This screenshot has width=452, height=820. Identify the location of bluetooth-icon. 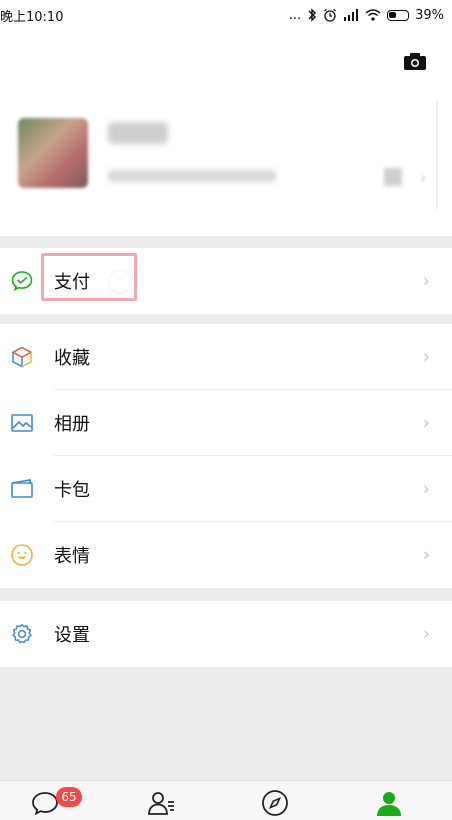
(312, 15).